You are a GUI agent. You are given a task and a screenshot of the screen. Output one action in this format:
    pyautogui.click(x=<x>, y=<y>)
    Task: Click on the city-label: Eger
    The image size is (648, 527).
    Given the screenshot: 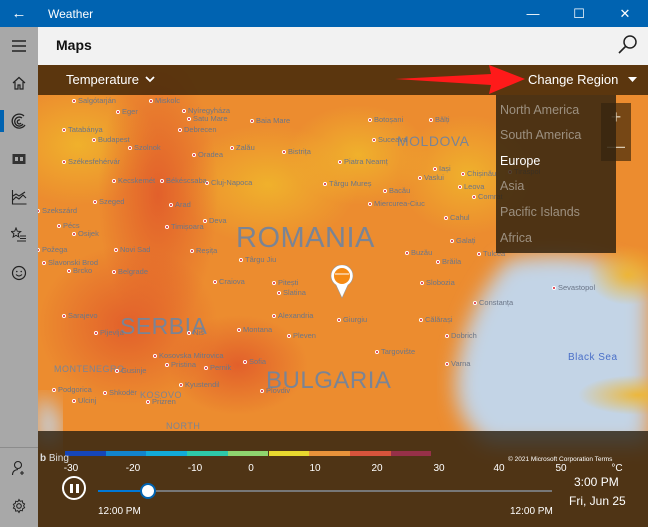 What is the action you would take?
    pyautogui.click(x=130, y=111)
    